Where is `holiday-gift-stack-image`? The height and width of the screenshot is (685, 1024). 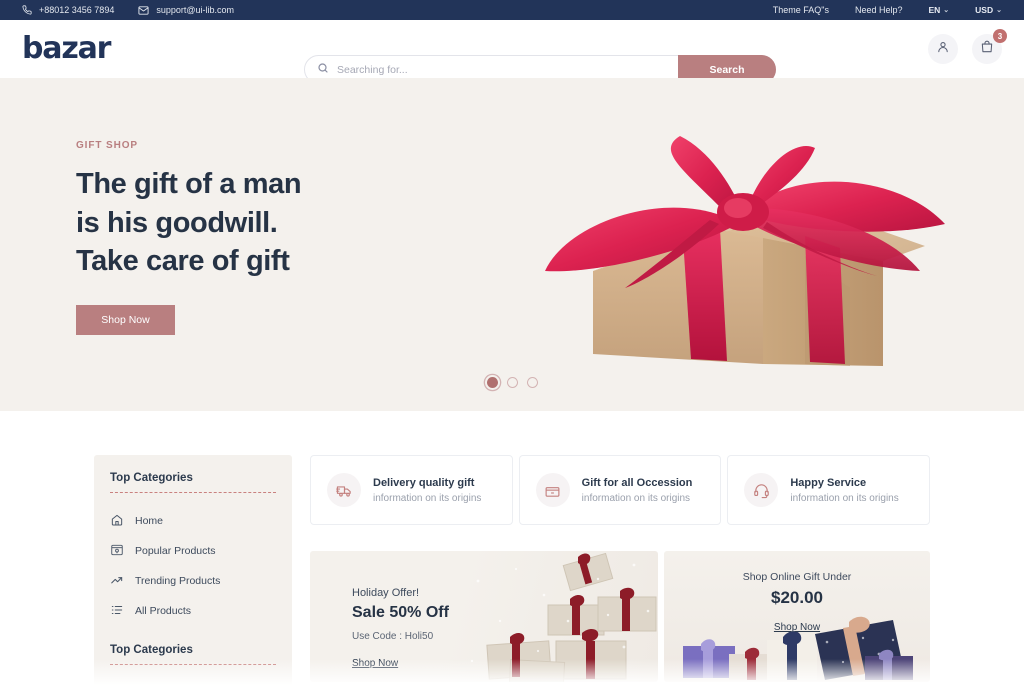 holiday-gift-stack-image is located at coordinates (563, 617).